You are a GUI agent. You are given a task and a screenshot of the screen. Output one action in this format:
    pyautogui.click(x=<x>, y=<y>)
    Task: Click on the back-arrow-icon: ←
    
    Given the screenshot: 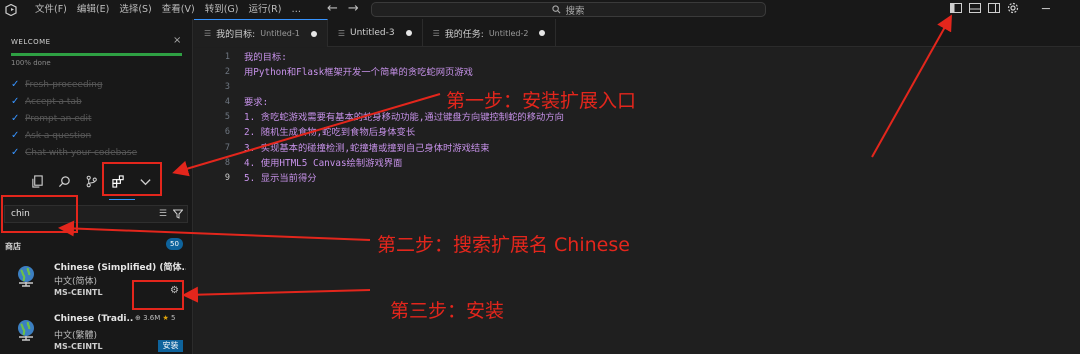 What is the action you would take?
    pyautogui.click(x=332, y=8)
    